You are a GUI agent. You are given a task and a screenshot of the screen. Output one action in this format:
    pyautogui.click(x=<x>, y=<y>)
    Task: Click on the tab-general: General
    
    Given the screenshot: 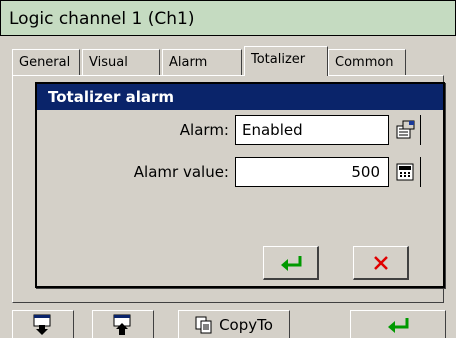 What is the action you would take?
    pyautogui.click(x=46, y=62)
    